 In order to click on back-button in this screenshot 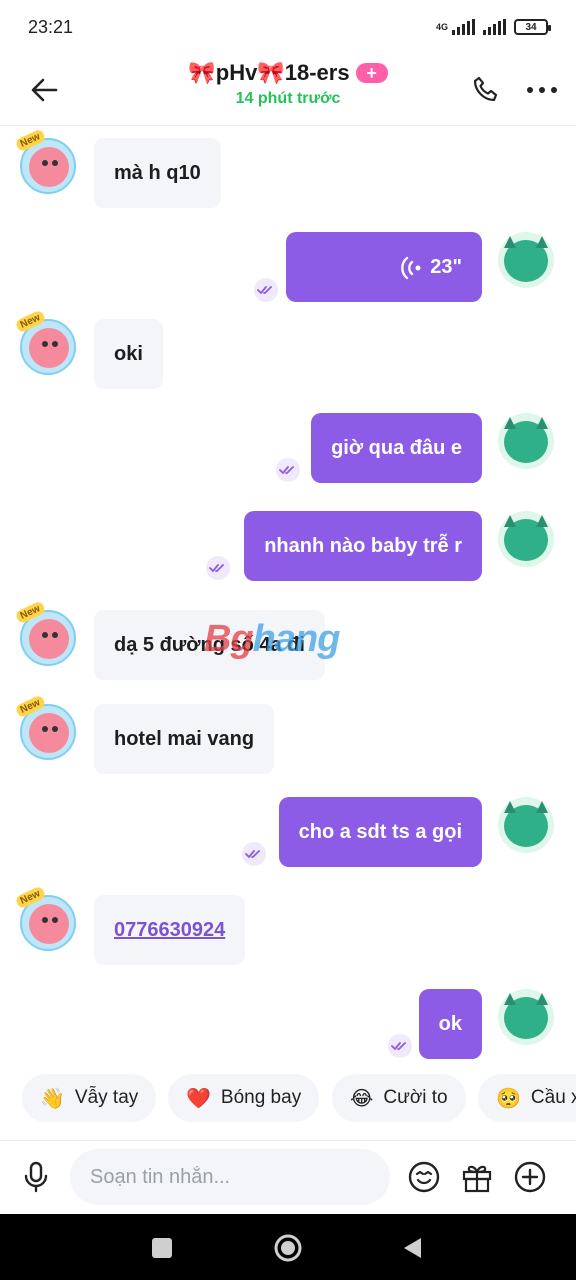, I will do `click(44, 90)`.